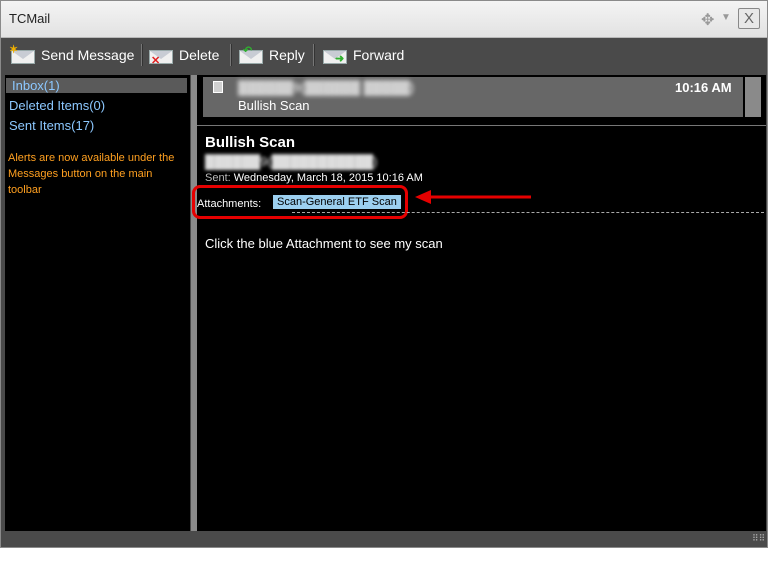 This screenshot has width=773, height=586. I want to click on reply-mail-icon: ↶, so click(251, 54).